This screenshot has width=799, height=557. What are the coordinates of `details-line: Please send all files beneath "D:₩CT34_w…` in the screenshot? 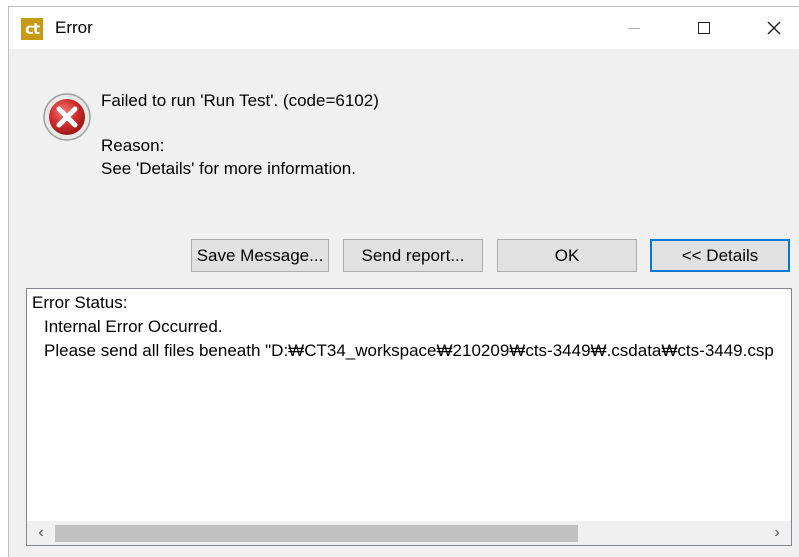 It's located at (409, 350).